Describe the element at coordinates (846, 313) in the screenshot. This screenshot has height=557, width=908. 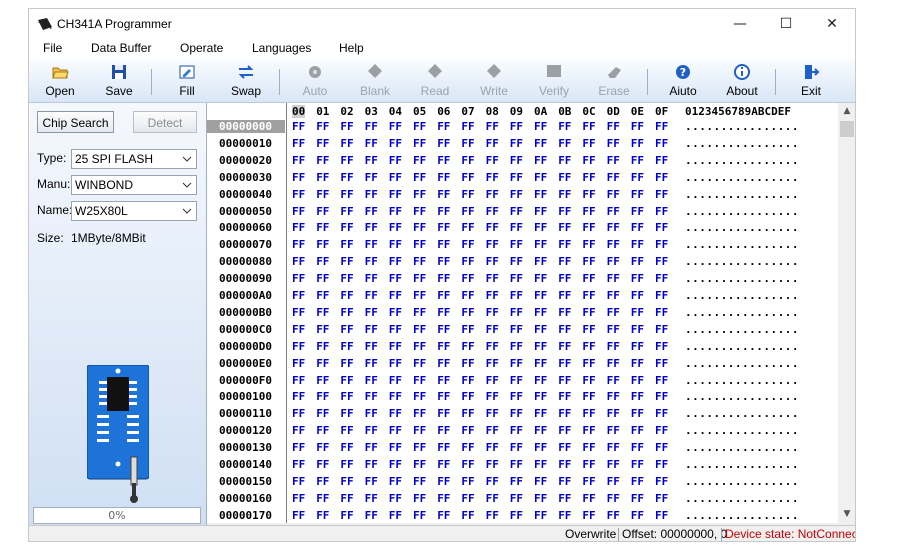
I see `vertical-scrollbar: ▲ ▼` at that location.